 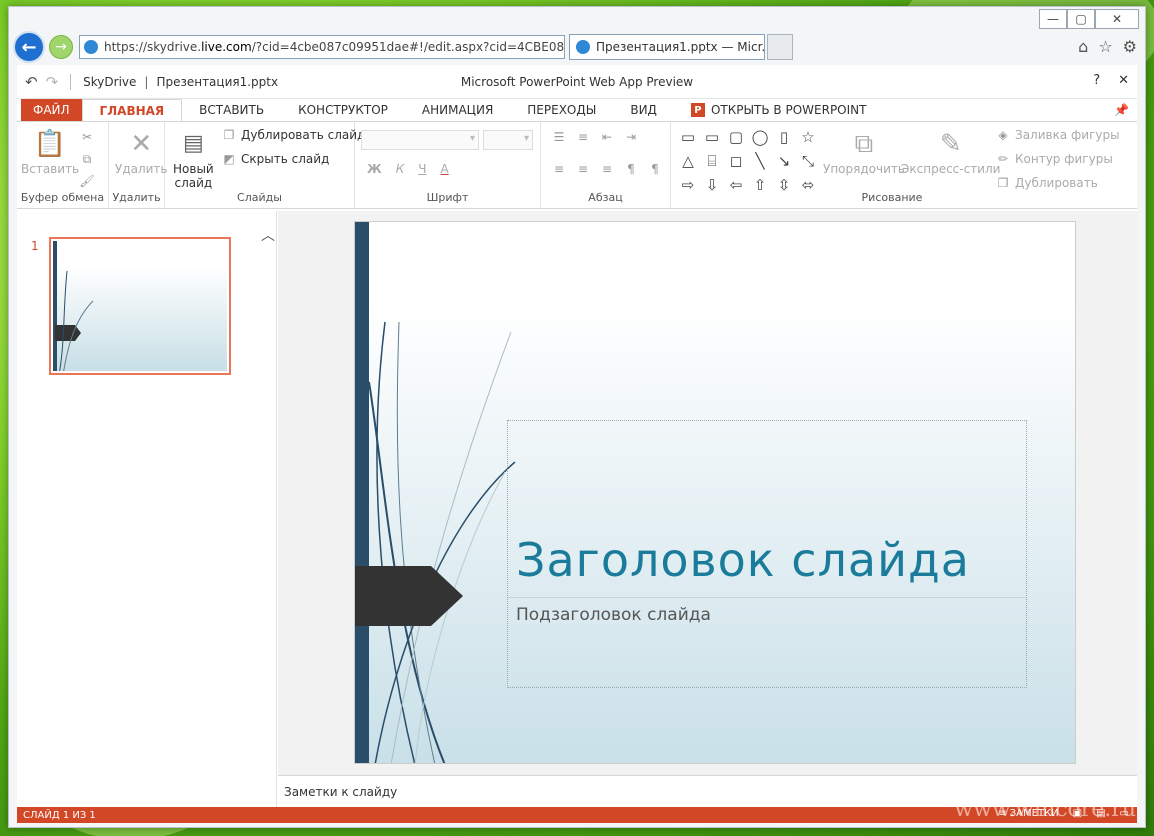 What do you see at coordinates (697, 110) in the screenshot?
I see `powerpoint-icon: P` at bounding box center [697, 110].